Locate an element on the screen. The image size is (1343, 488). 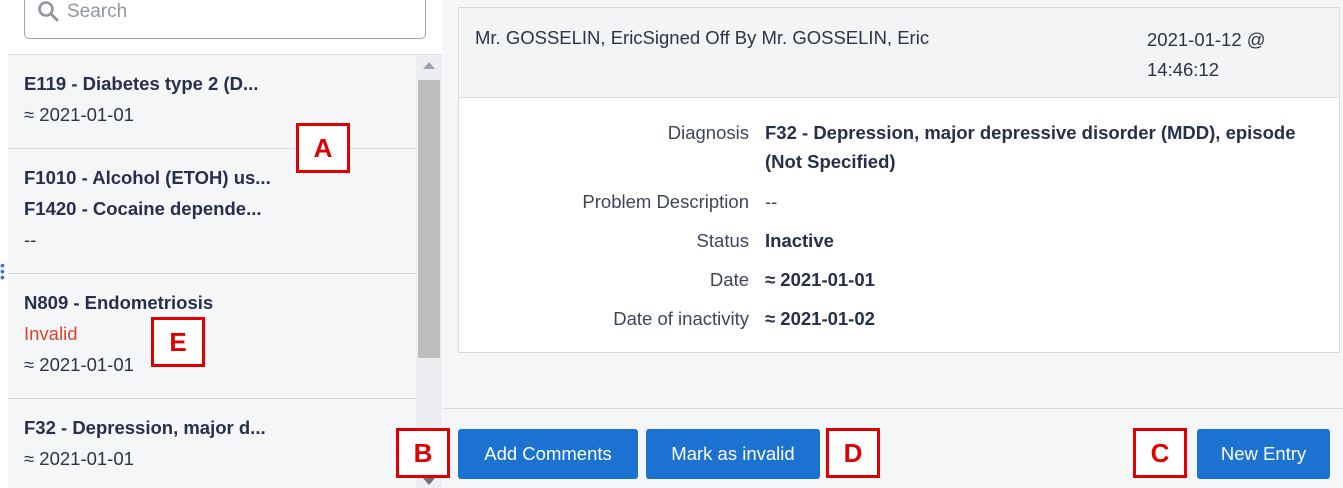
left-edge: • • • is located at coordinates (4, 244).